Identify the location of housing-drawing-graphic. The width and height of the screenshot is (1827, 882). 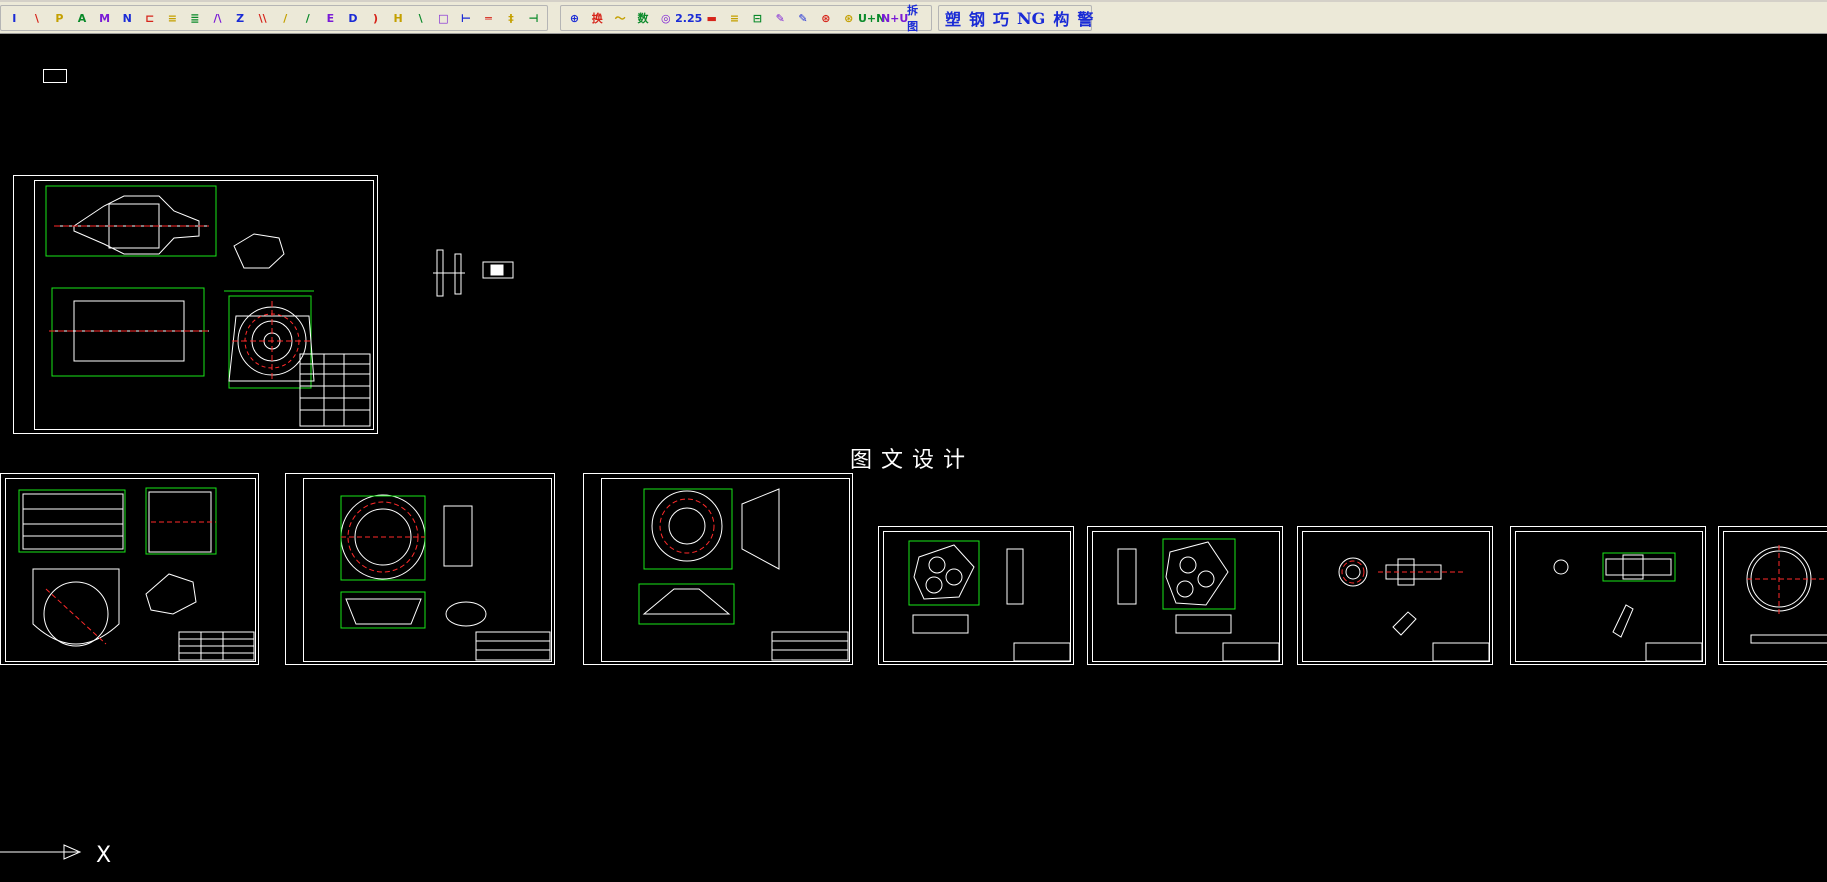
(136, 574).